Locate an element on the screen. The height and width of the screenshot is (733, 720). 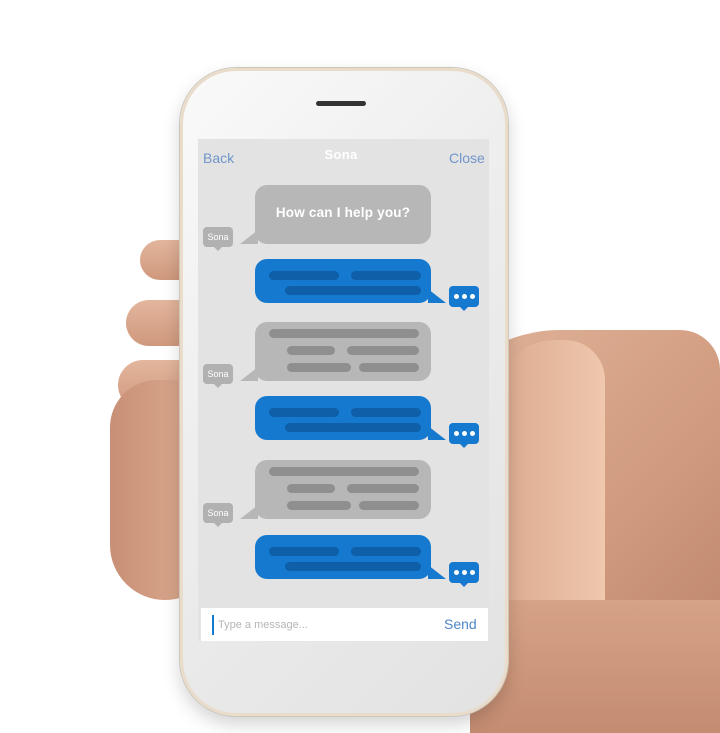
chat-title: Sona is located at coordinates (341, 154).